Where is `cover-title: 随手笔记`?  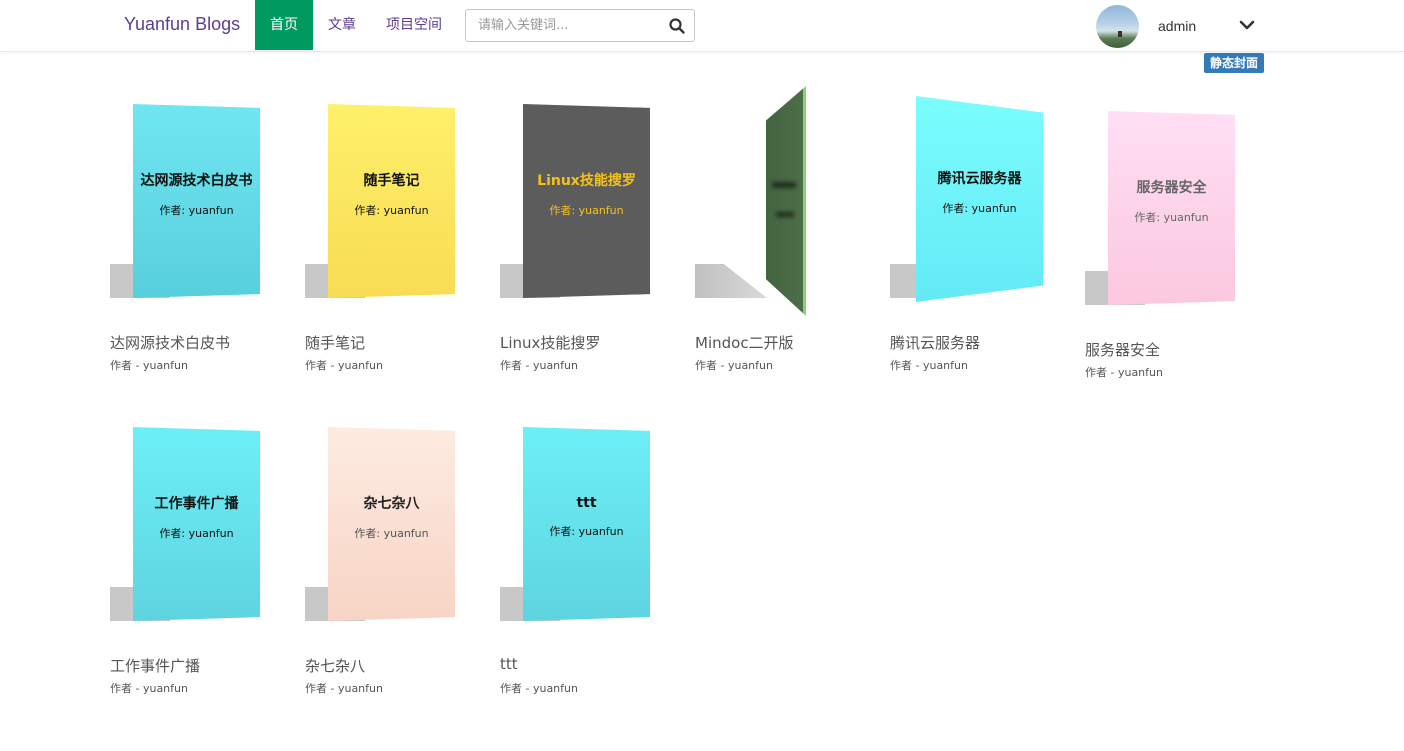 cover-title: 随手笔记 is located at coordinates (391, 181).